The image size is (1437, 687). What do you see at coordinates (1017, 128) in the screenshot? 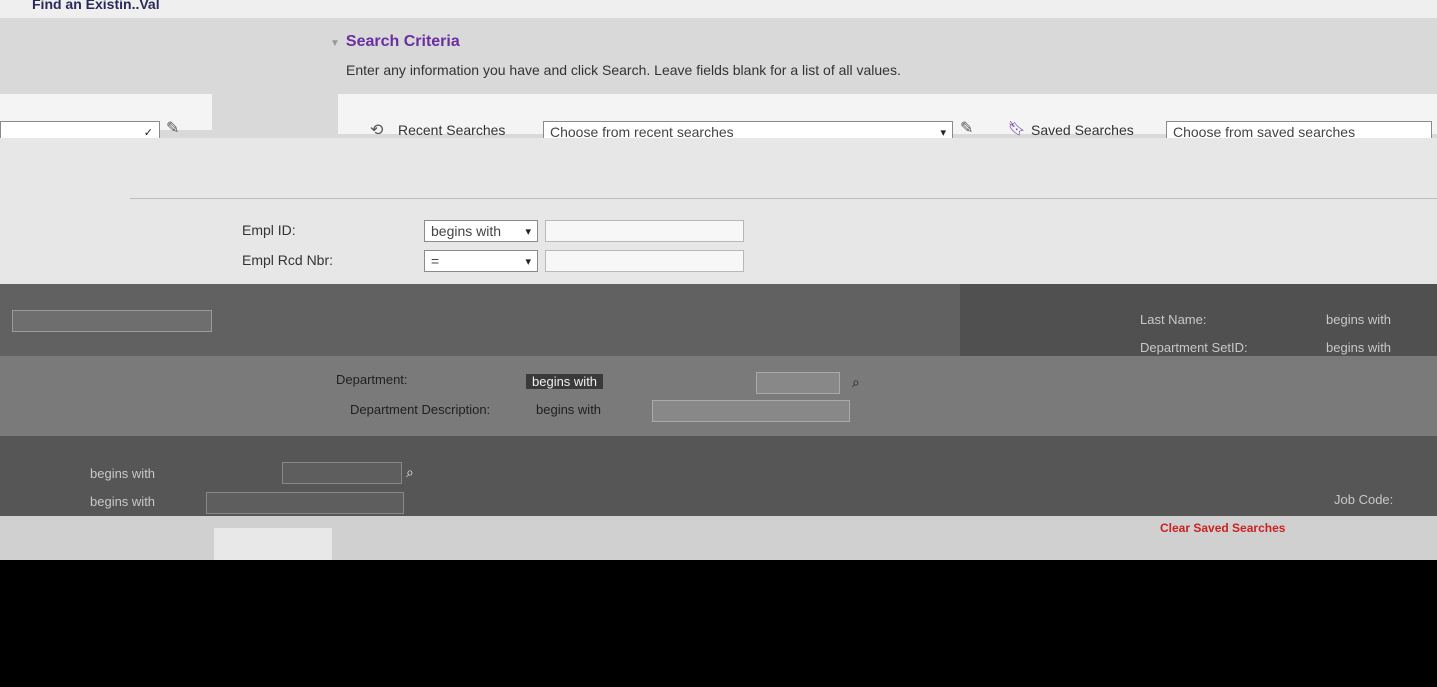
I see `bookmark-icon: 🔖︎` at bounding box center [1017, 128].